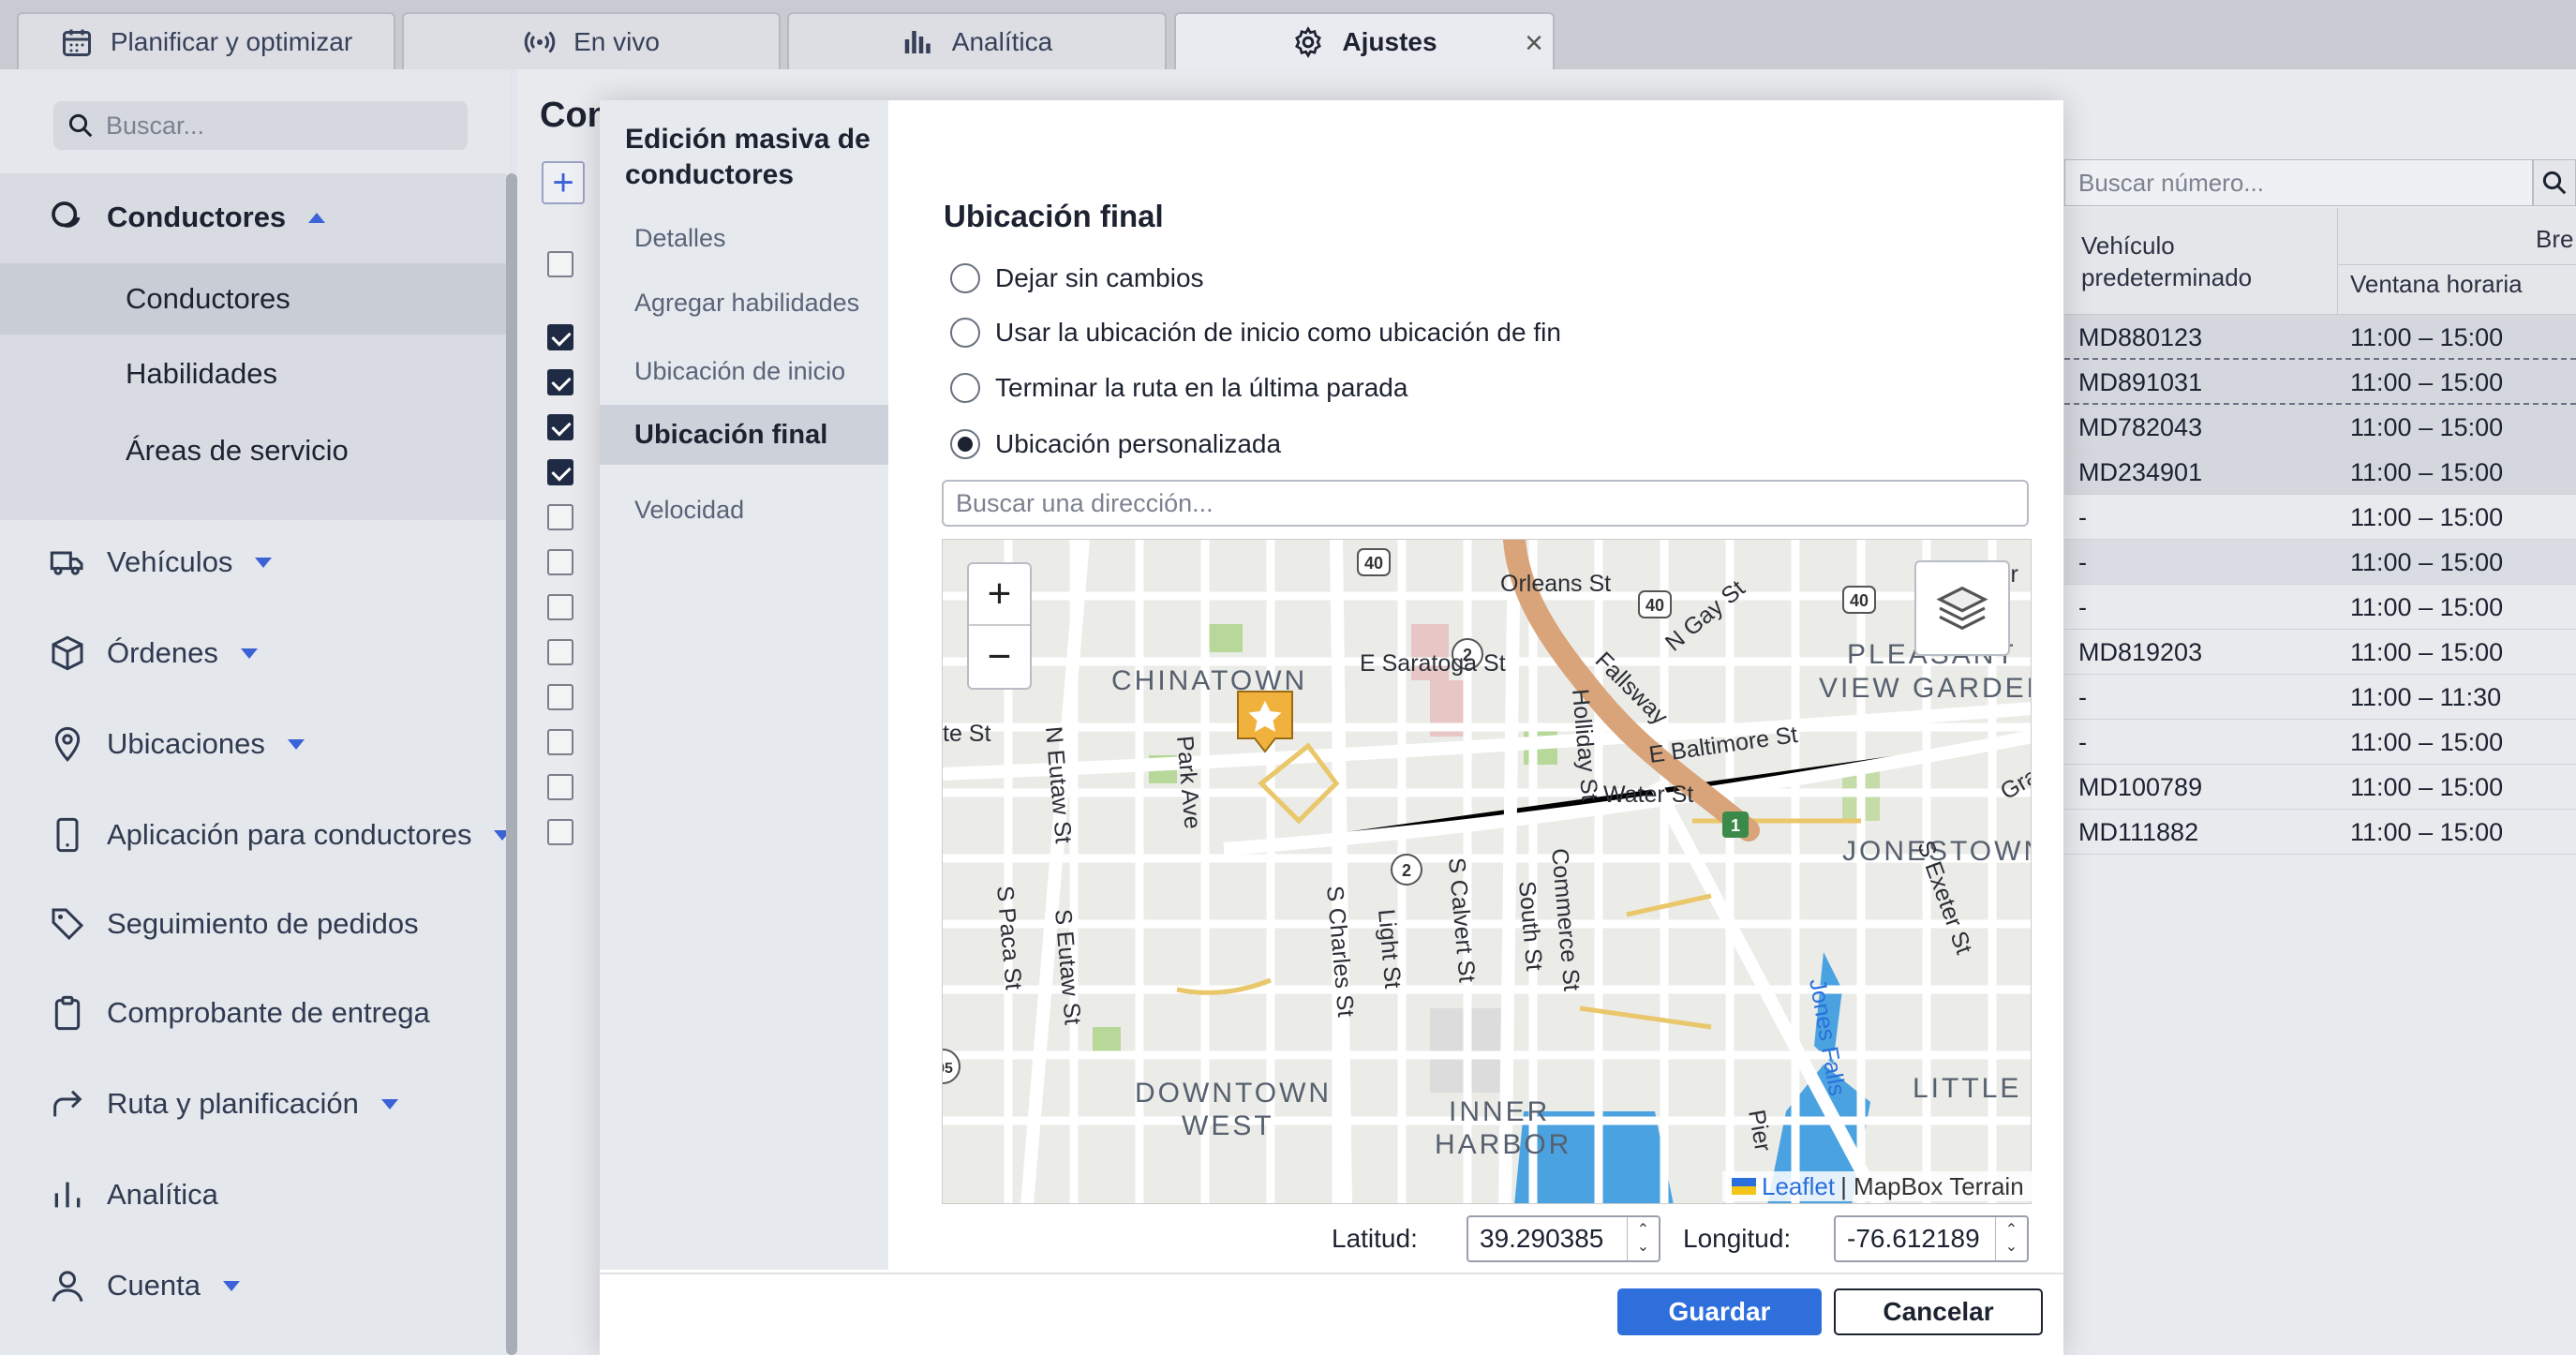 The width and height of the screenshot is (2576, 1355). What do you see at coordinates (2426, 697) in the screenshot?
I see `time-window-cell: 11:00 – 11:30` at bounding box center [2426, 697].